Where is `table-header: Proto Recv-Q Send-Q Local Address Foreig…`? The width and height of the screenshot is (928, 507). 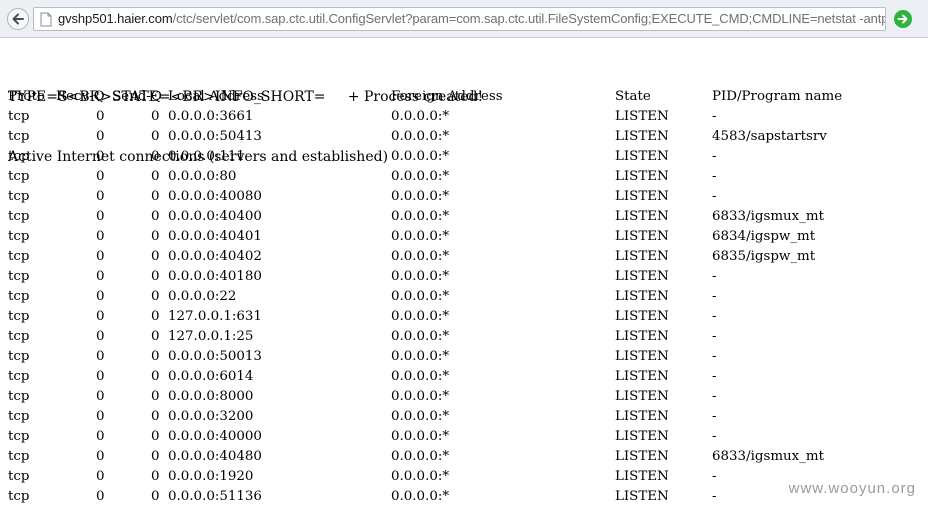
table-header: Proto Recv-Q Send-Q Local Address Foreig… is located at coordinates (458, 97).